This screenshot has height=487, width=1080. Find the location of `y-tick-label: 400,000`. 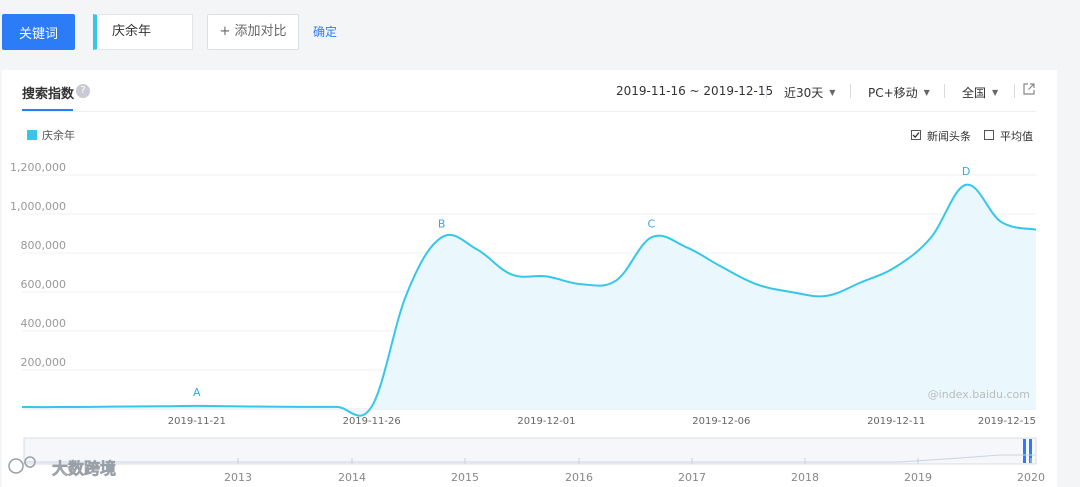

y-tick-label: 400,000 is located at coordinates (44, 323).